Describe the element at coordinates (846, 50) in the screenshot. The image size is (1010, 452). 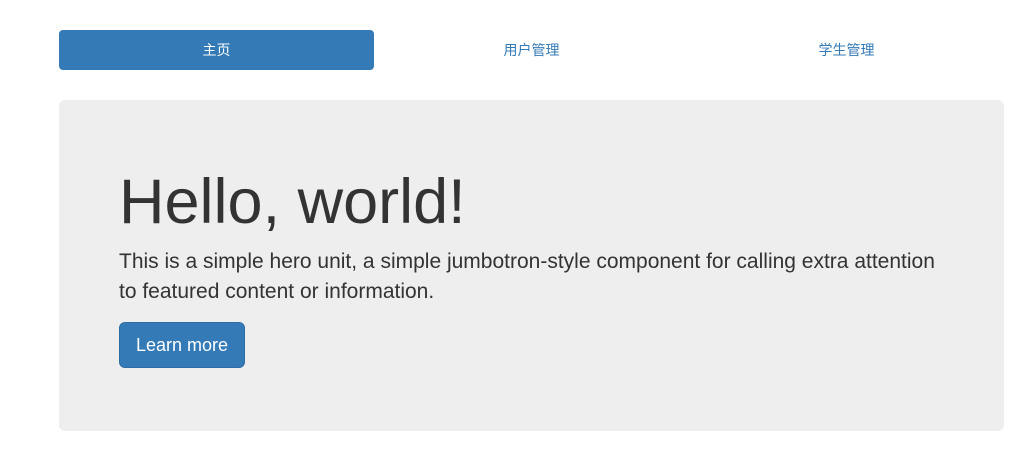
I see `nav-item-student-management: 学生管理` at that location.